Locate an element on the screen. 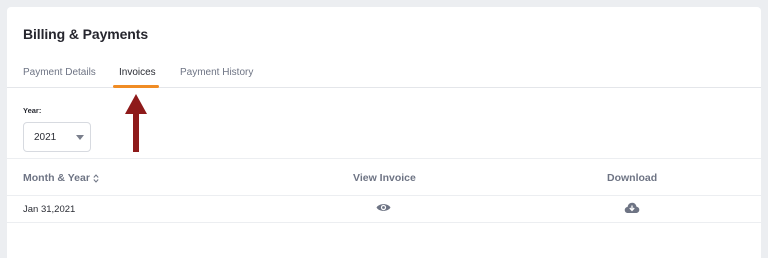 The width and height of the screenshot is (768, 258). column-header-month-year: Month & Year is located at coordinates (61, 178).